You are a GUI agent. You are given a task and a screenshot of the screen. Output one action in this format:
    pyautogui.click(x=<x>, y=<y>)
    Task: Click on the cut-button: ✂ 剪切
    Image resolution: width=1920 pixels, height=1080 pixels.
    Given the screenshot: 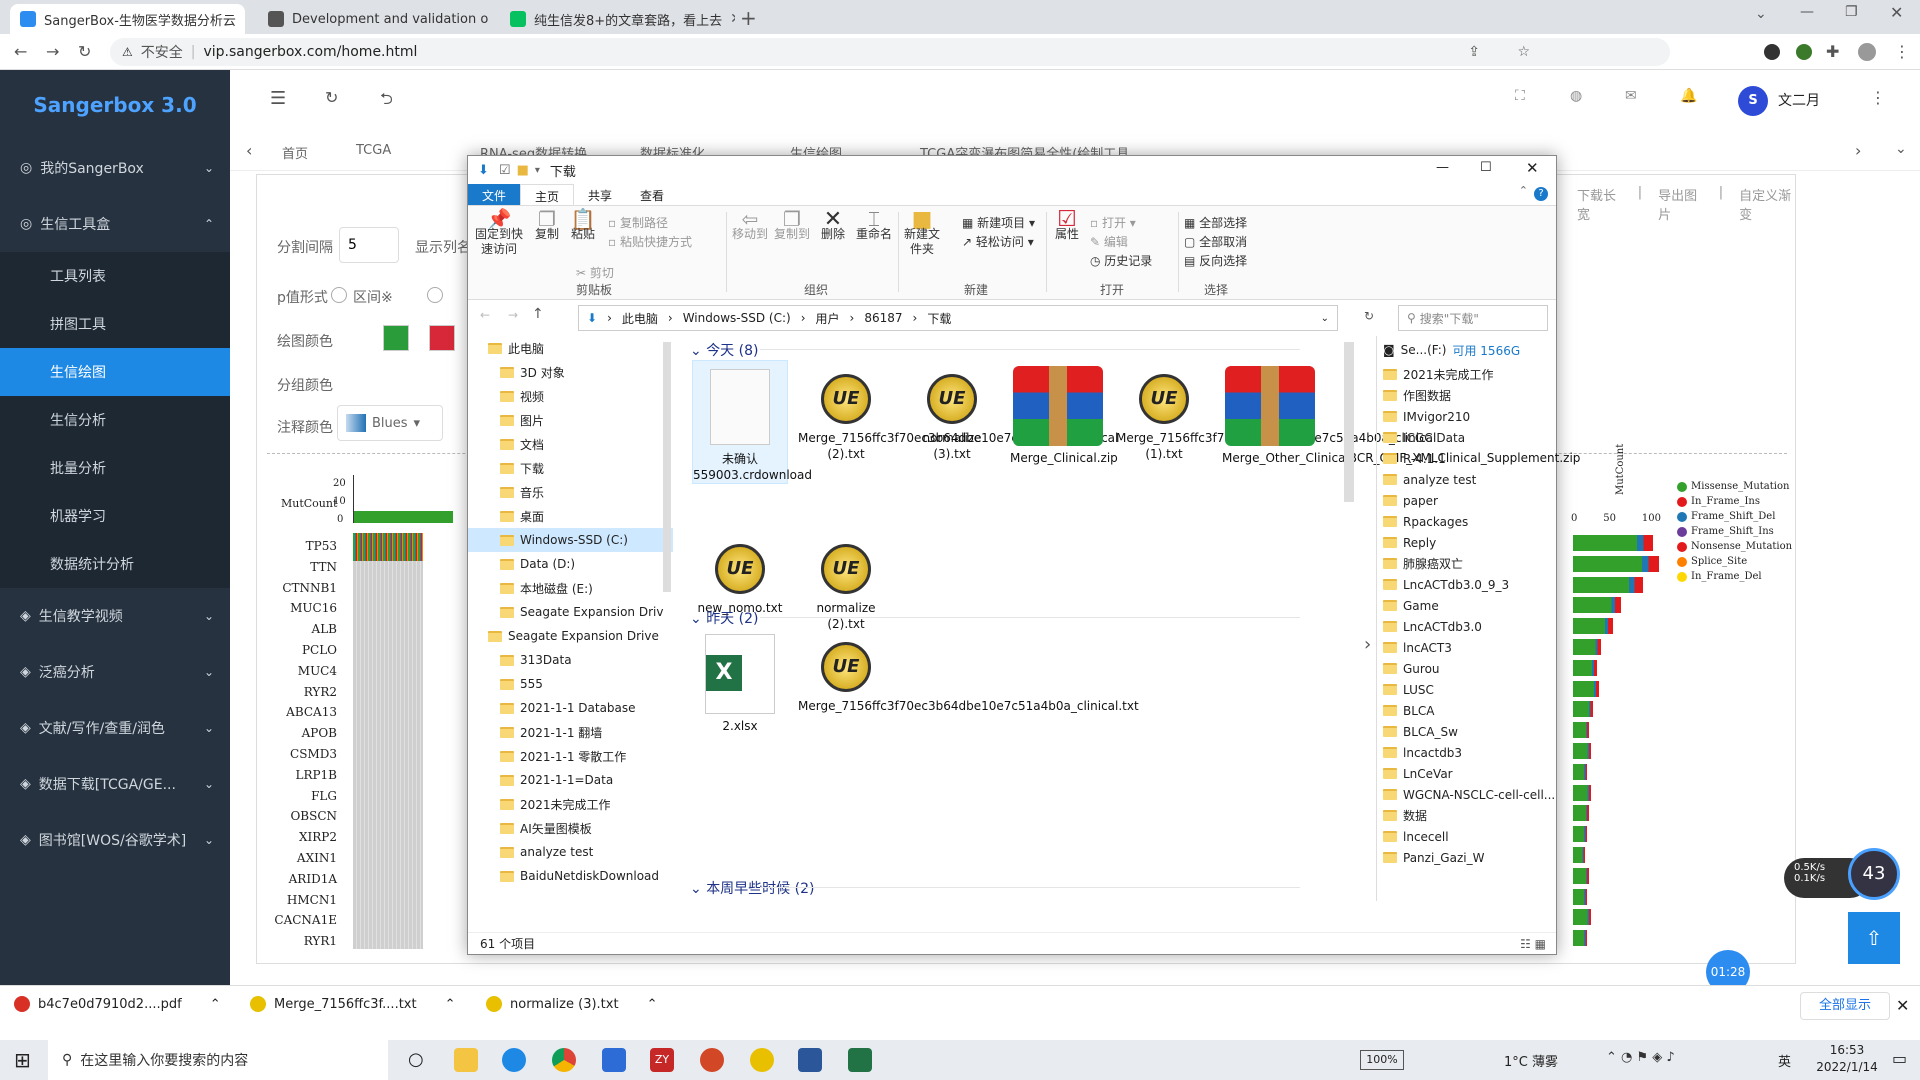 What is the action you would take?
    pyautogui.click(x=595, y=272)
    